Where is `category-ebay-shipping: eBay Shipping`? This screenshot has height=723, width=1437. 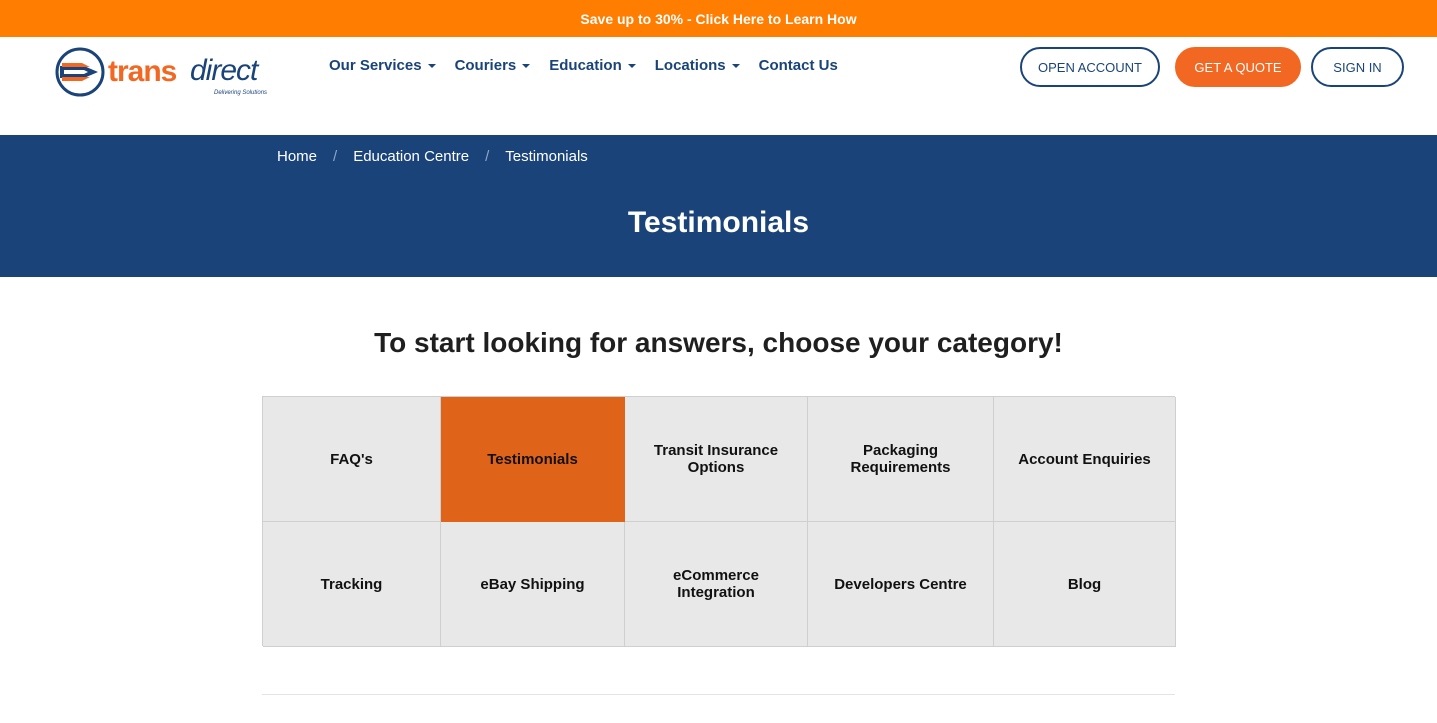 category-ebay-shipping: eBay Shipping is located at coordinates (533, 584).